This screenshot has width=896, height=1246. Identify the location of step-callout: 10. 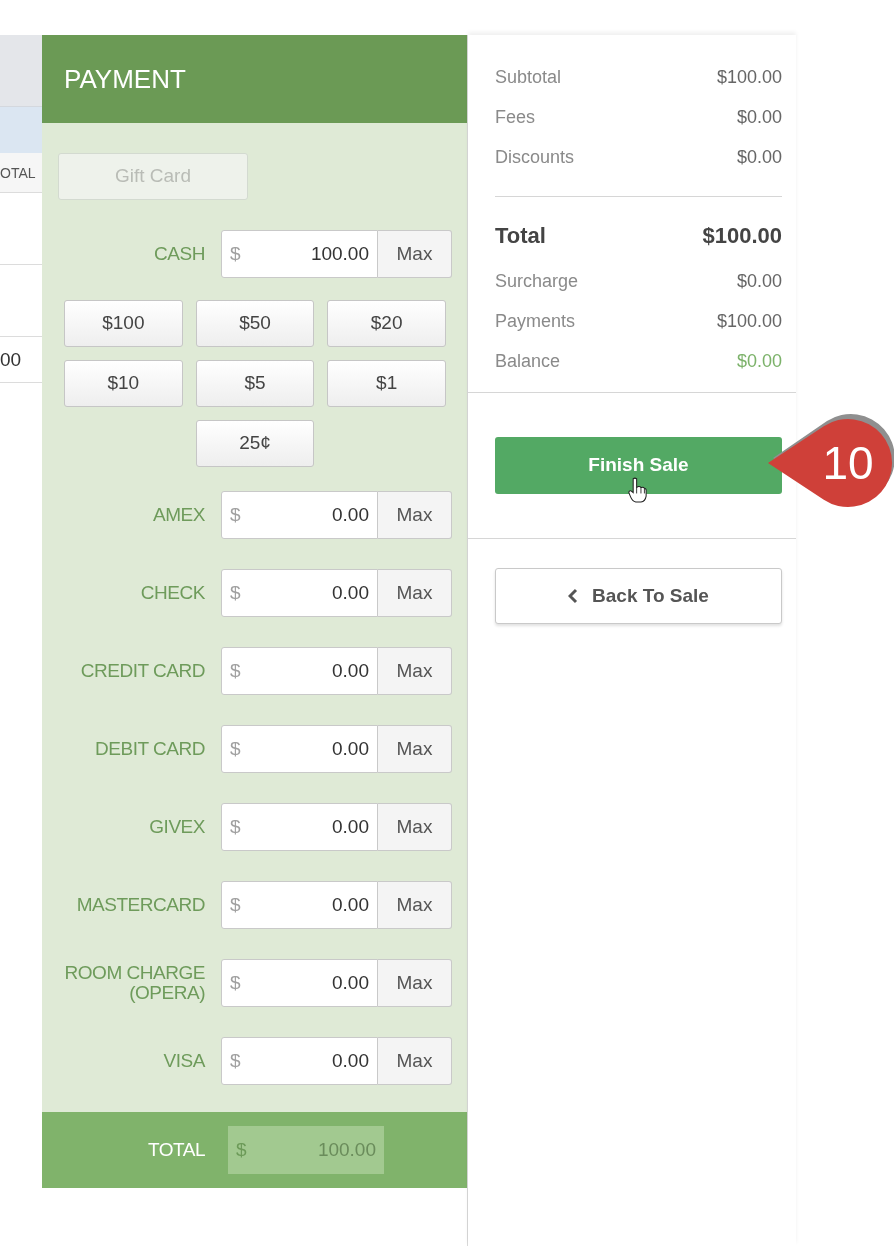
(830, 461).